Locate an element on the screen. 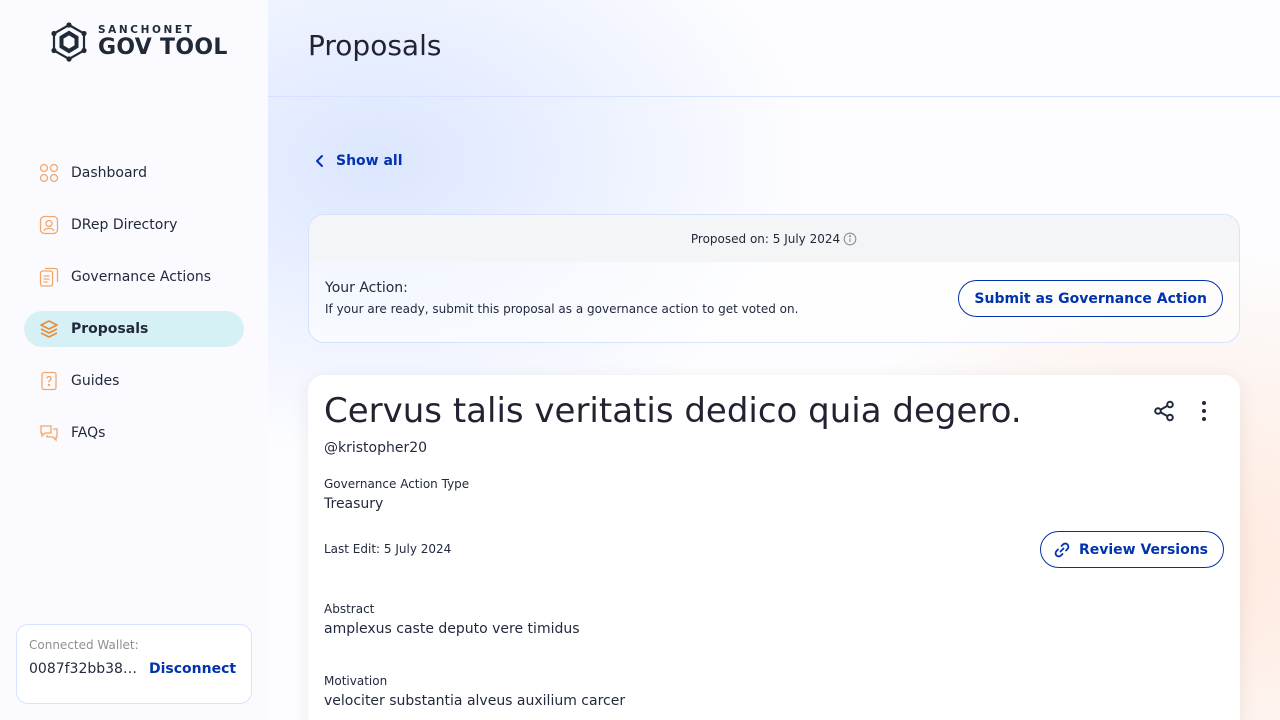 The width and height of the screenshot is (1280, 720). show-all-label: Show all is located at coordinates (369, 161).